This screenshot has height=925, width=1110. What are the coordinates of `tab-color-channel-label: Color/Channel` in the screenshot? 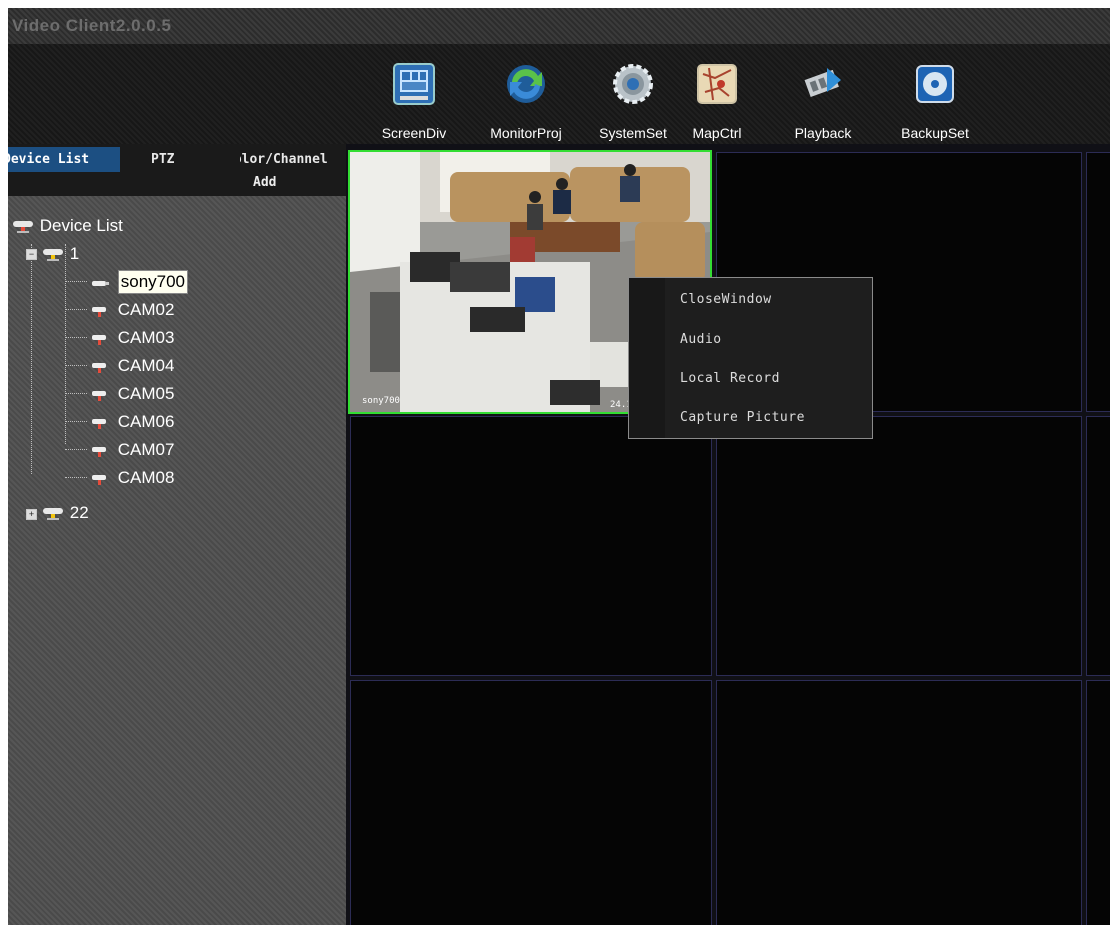 It's located at (284, 159).